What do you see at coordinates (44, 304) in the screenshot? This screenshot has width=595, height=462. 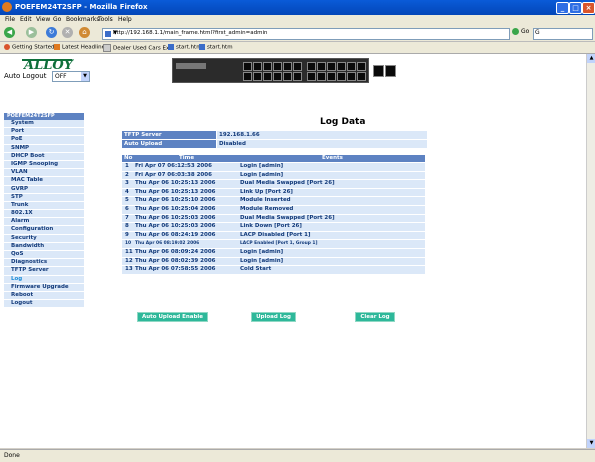 I see `sidebar-item-logout: Logout` at bounding box center [44, 304].